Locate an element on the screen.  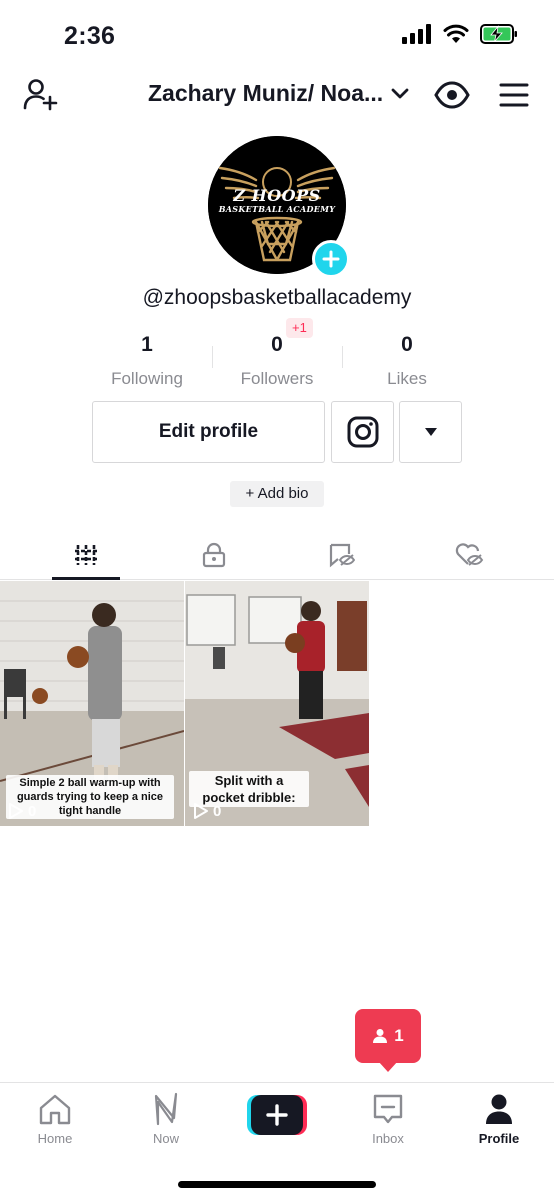
logo-text-sub: BASKETBALL ACADEMY is located at coordinates (277, 209).